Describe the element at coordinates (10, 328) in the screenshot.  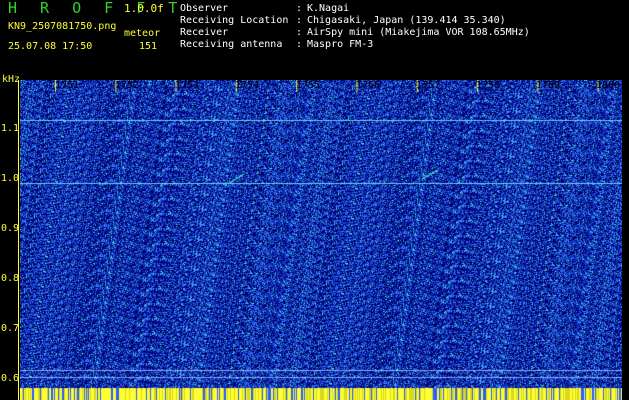
I see `y-tick-label: 0.7` at that location.